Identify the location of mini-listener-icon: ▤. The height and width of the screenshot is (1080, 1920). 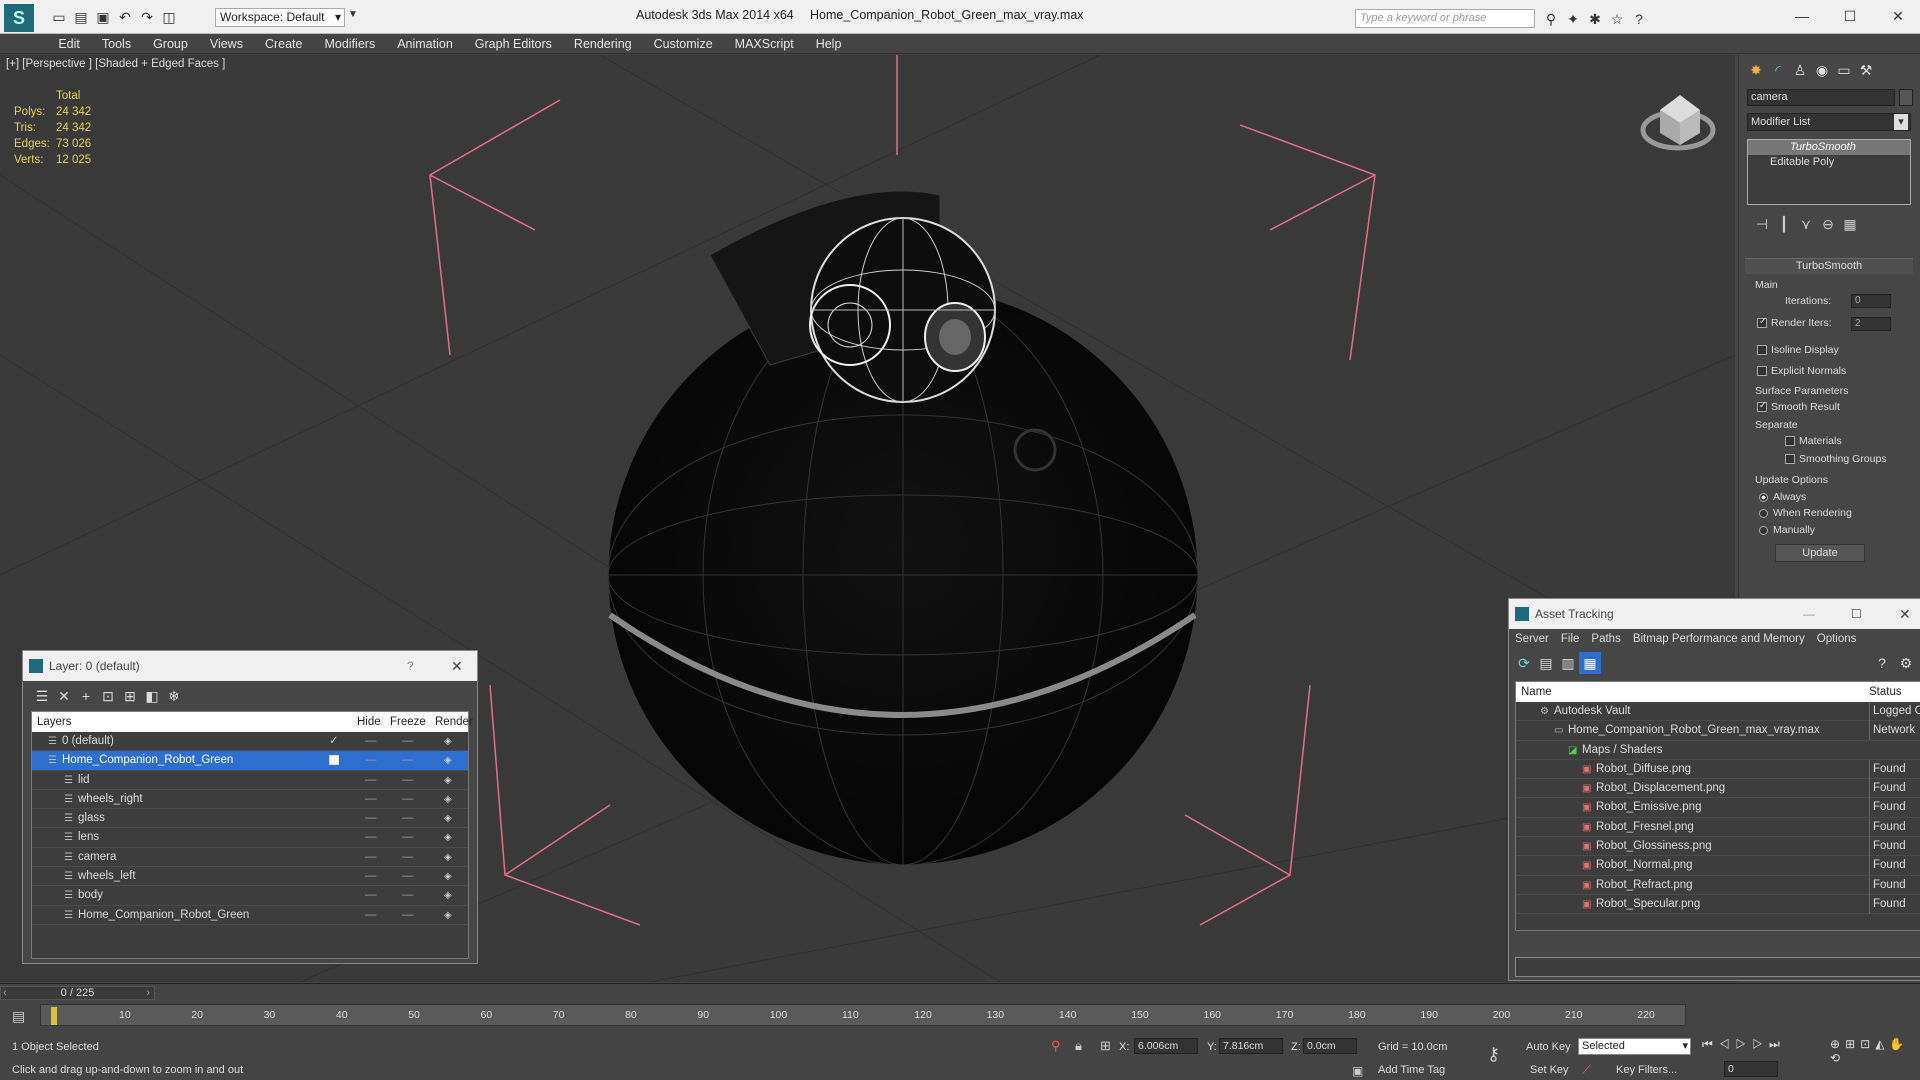
(18, 1016).